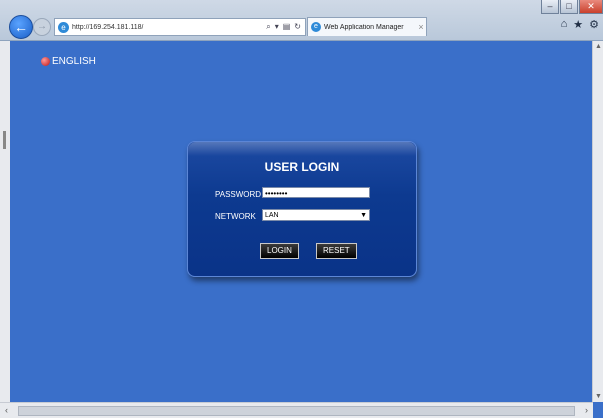 Image resolution: width=603 pixels, height=418 pixels. What do you see at coordinates (597, 221) in the screenshot?
I see `vertical-scrollbar: ▲ ▼` at bounding box center [597, 221].